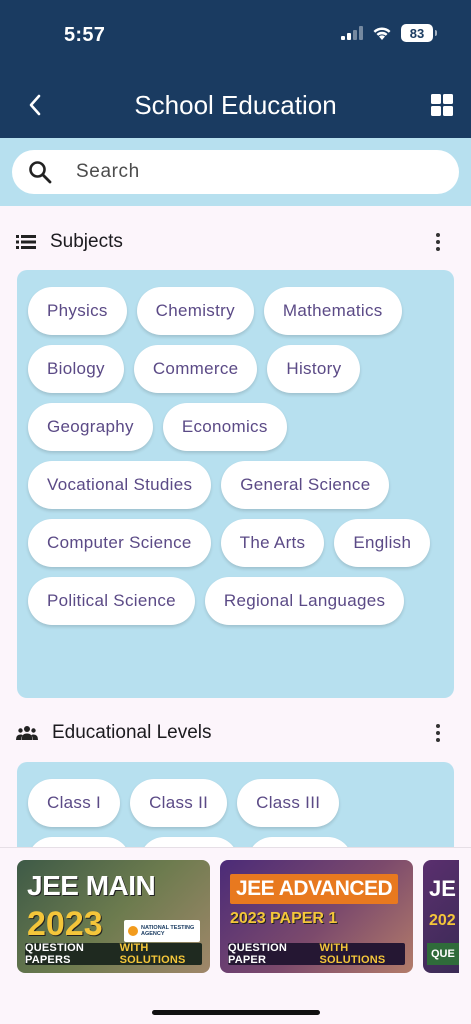  What do you see at coordinates (438, 242) in the screenshot?
I see `subjects-more-button` at bounding box center [438, 242].